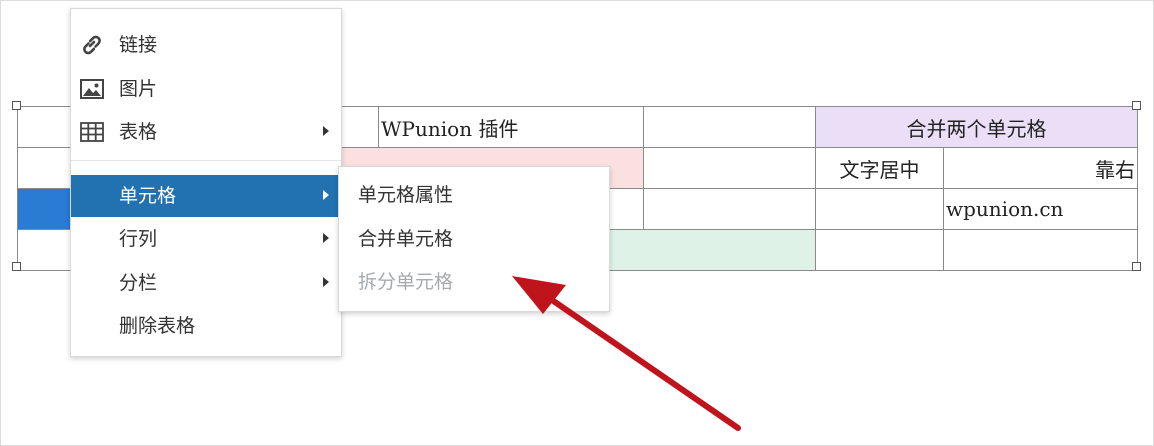  Describe the element at coordinates (138, 283) in the screenshot. I see `menu-item-label: 分栏` at that location.